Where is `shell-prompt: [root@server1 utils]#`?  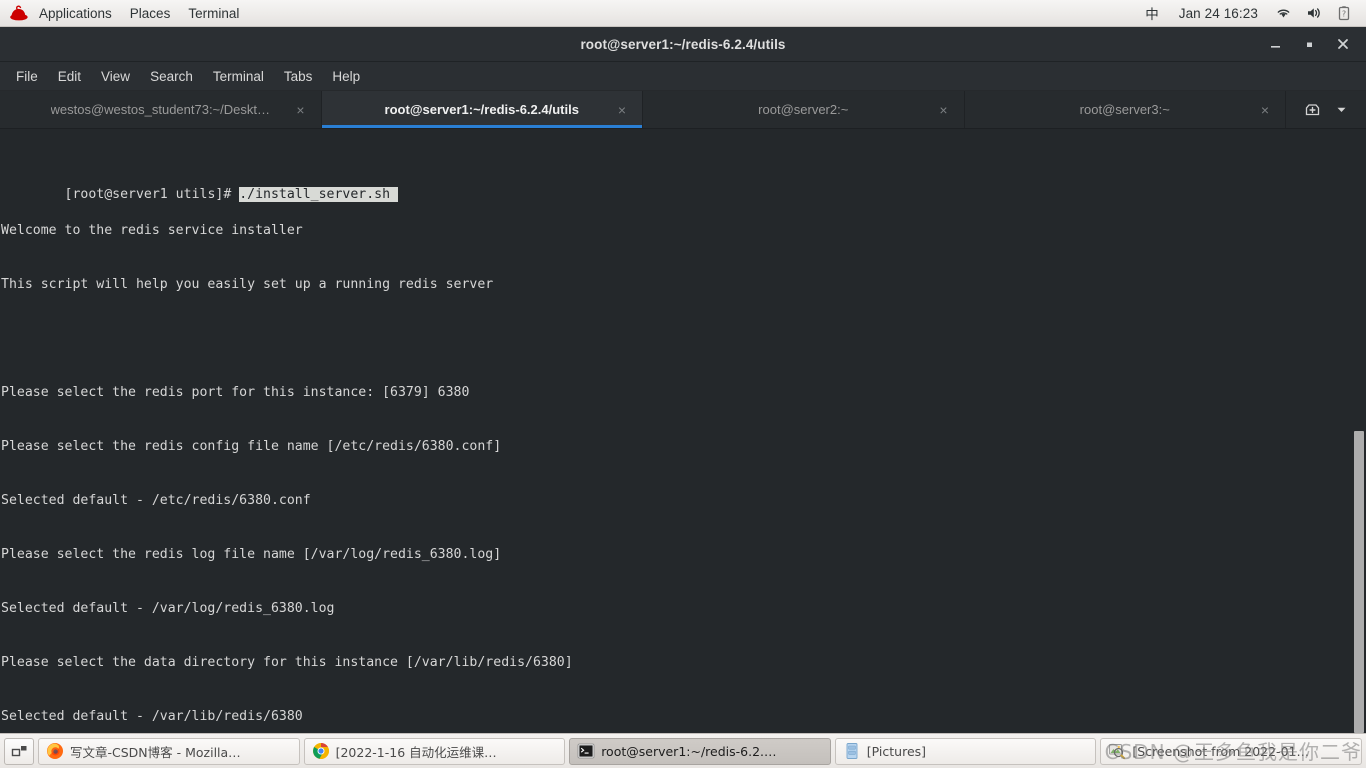 shell-prompt: [root@server1 utils]# is located at coordinates (152, 194).